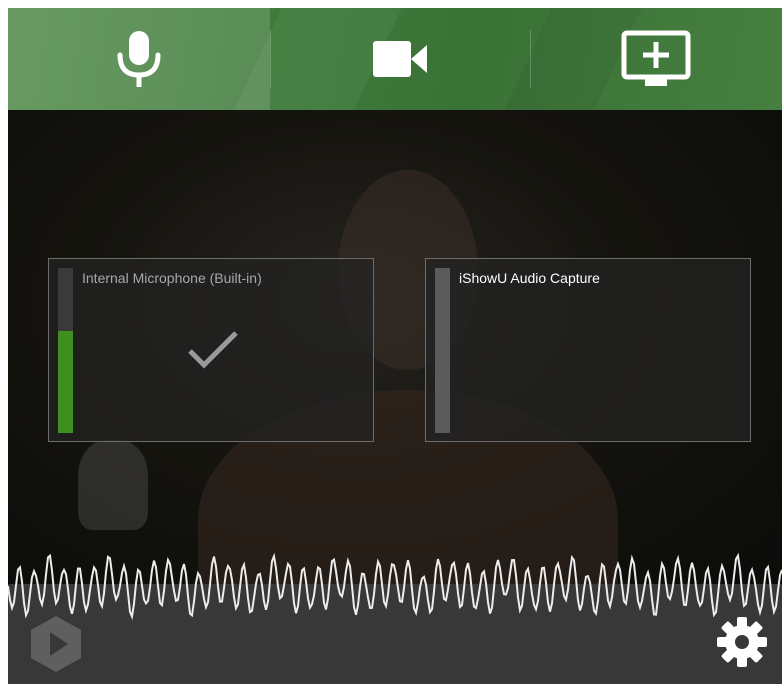 The image size is (782, 684). I want to click on checkmark-icon, so click(213, 350).